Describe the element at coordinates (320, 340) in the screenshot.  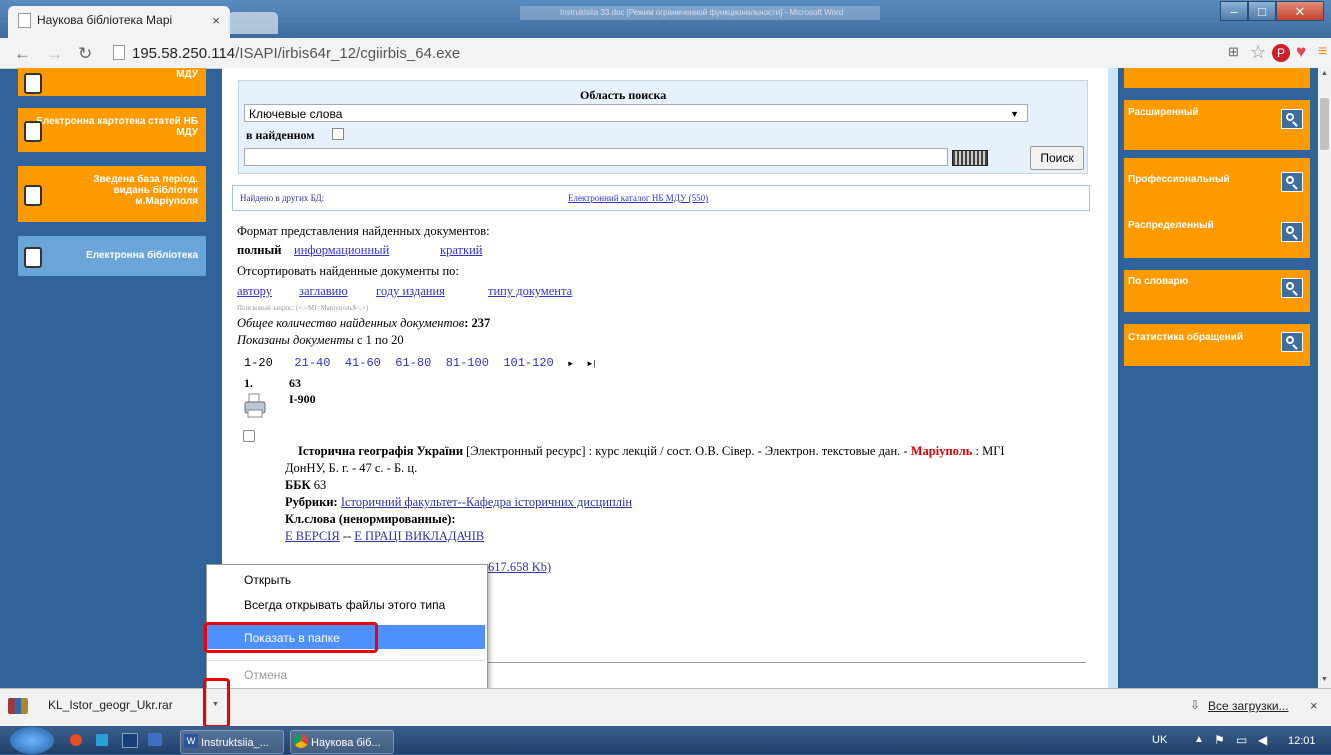
I see `shown-range: Показаны документы с 1 по 20` at that location.